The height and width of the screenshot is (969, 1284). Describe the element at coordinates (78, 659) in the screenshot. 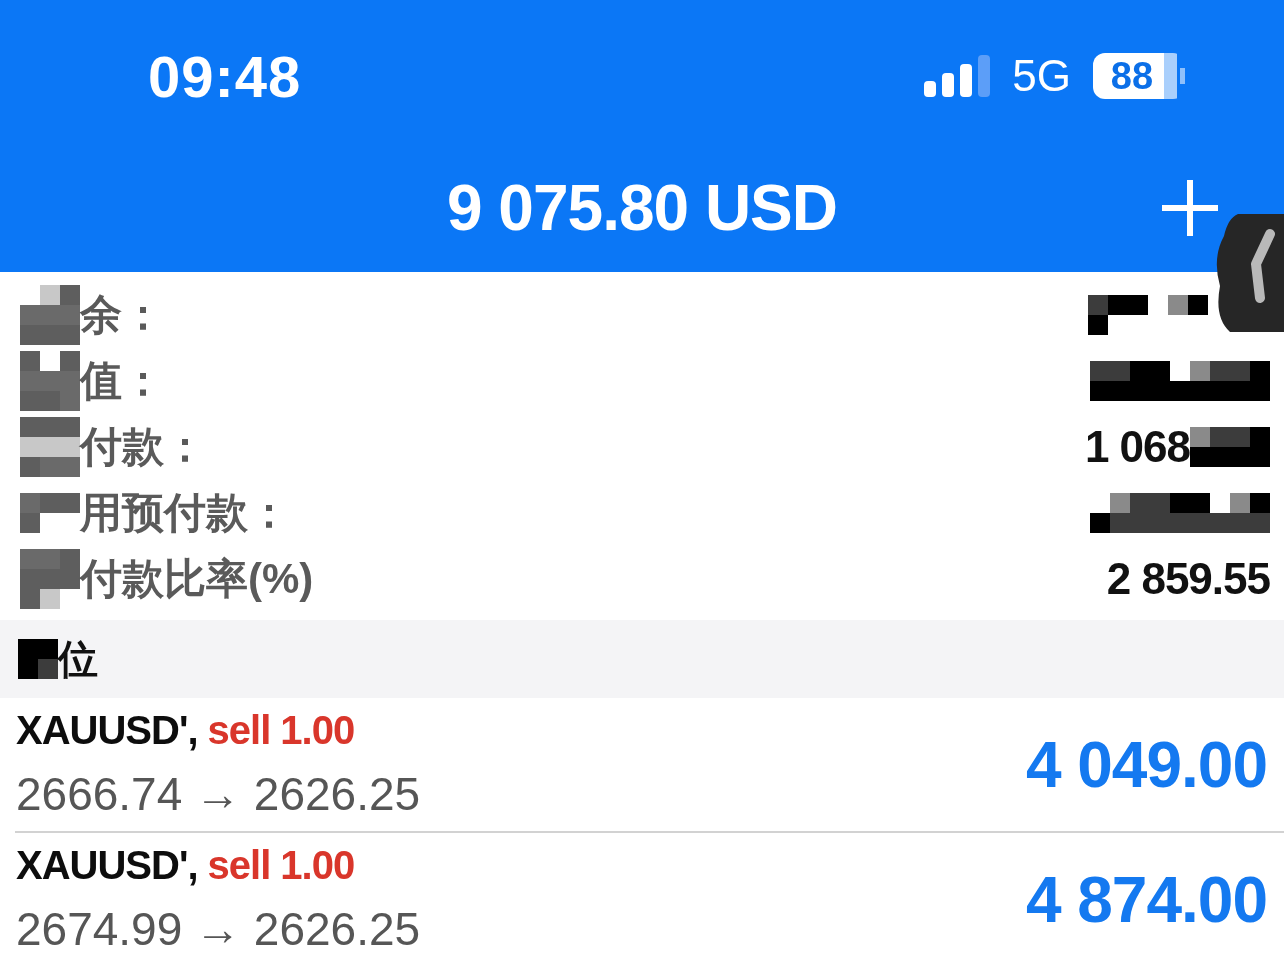

I see `section-title: 位` at that location.